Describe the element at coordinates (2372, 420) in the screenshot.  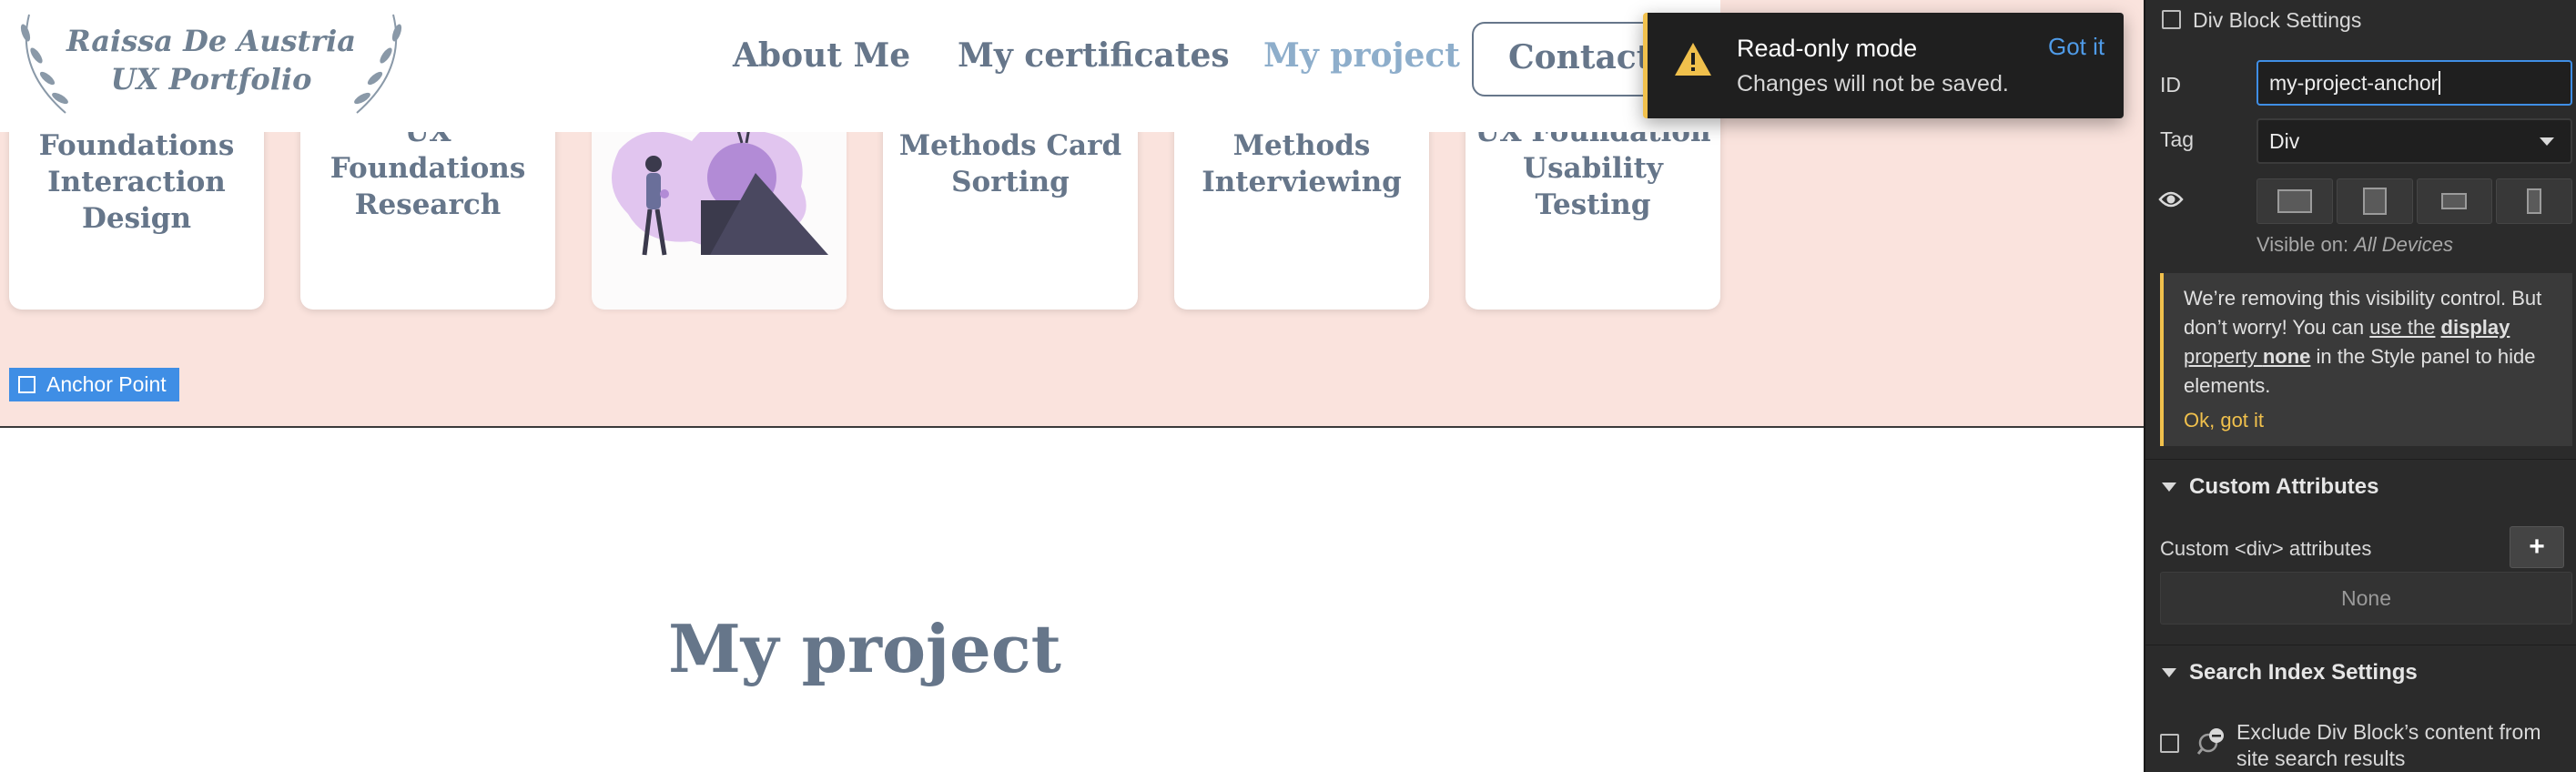
I see `ok-got-it-button: Ok, got it` at that location.